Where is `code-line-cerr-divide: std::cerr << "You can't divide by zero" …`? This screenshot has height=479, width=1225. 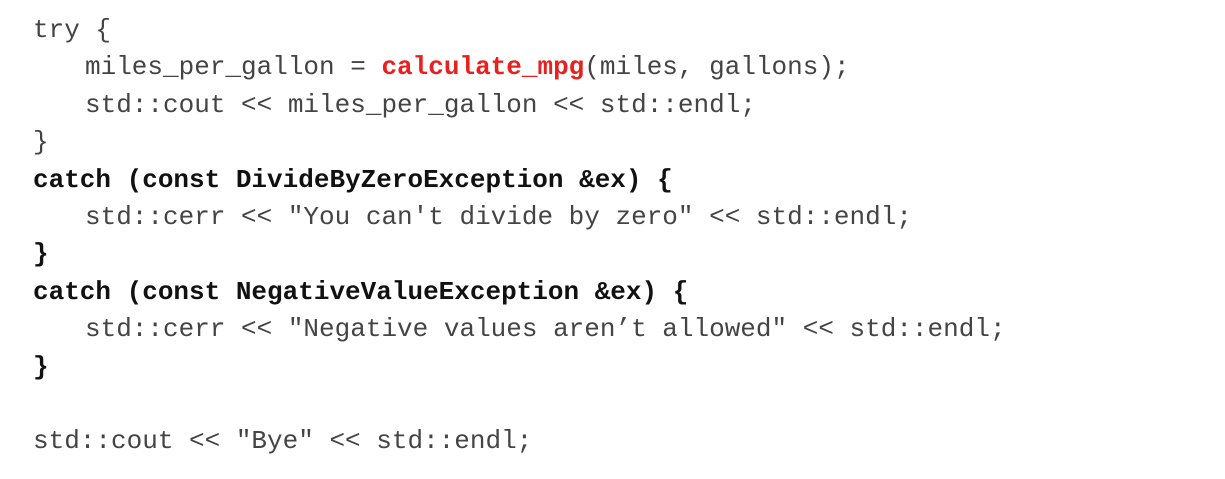 code-line-cerr-divide: std::cerr << "You can't divide by zero" … is located at coordinates (519, 217).